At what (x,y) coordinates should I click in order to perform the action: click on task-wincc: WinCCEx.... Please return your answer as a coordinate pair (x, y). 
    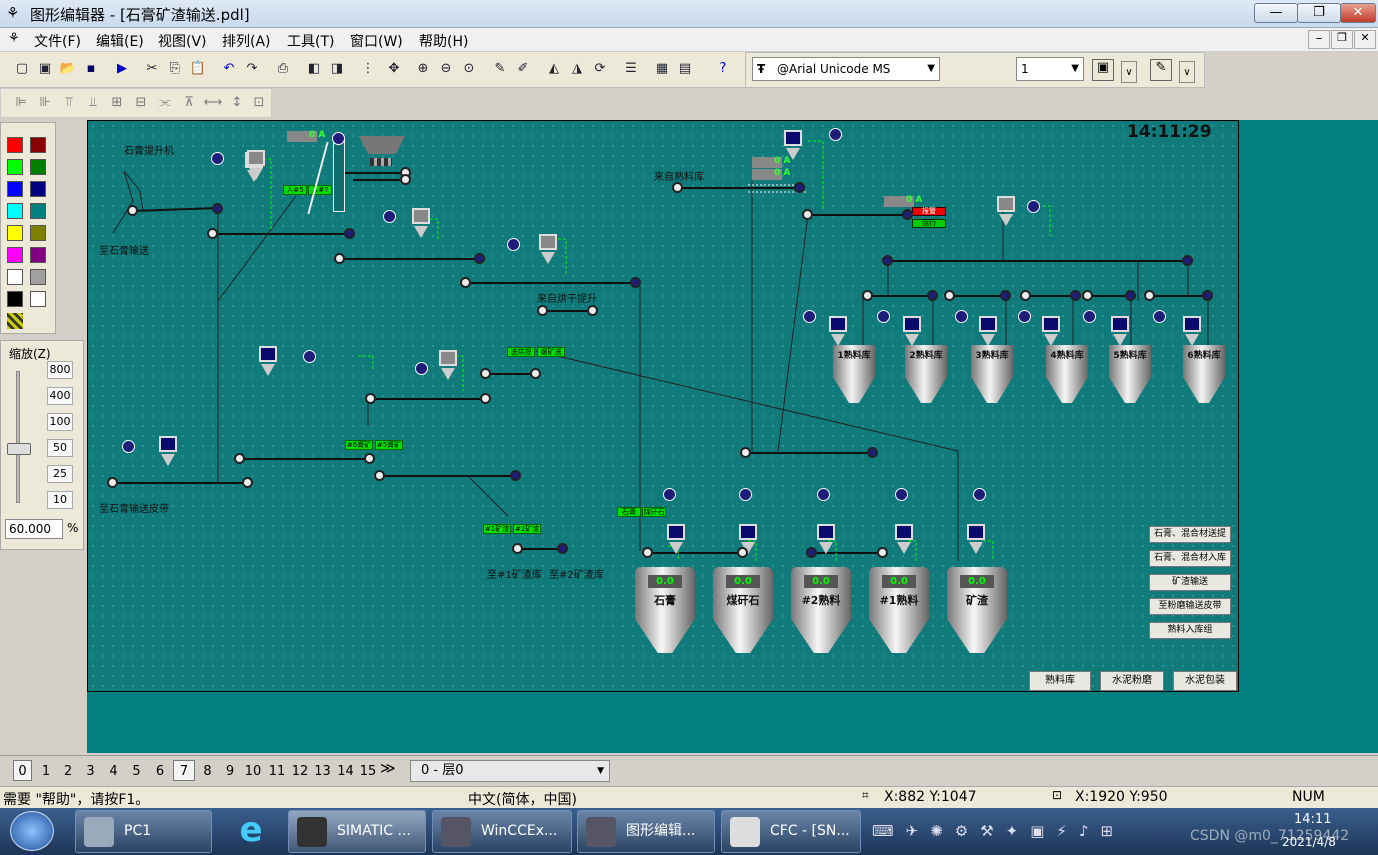
    Looking at the image, I should click on (502, 831).